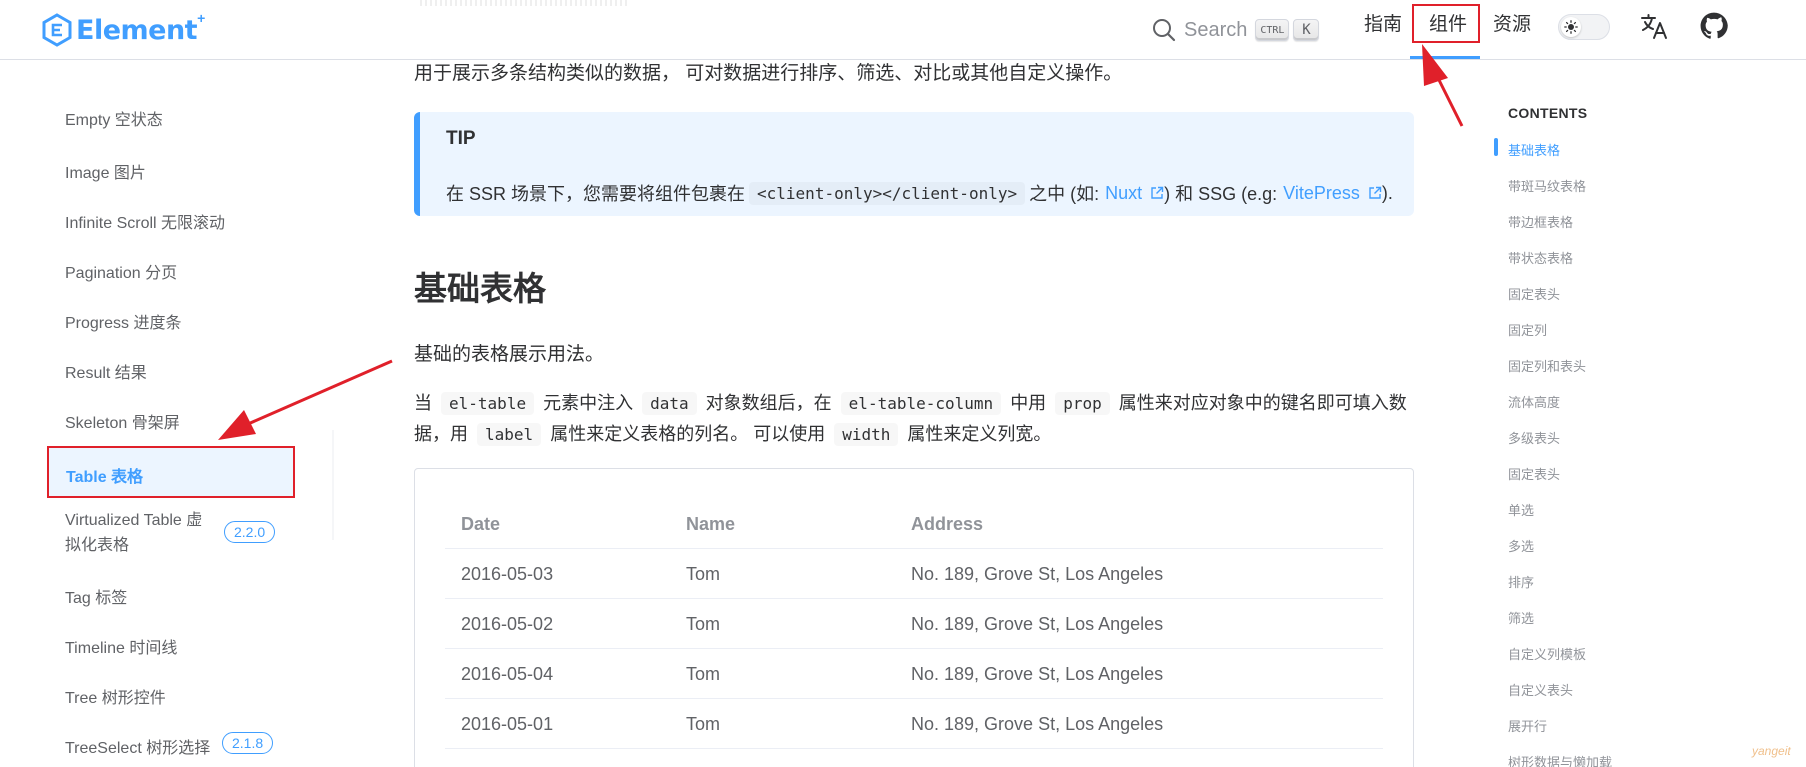 This screenshot has width=1806, height=767. What do you see at coordinates (509, 354) in the screenshot?
I see `section-desc: 基础的表格展示用法。` at bounding box center [509, 354].